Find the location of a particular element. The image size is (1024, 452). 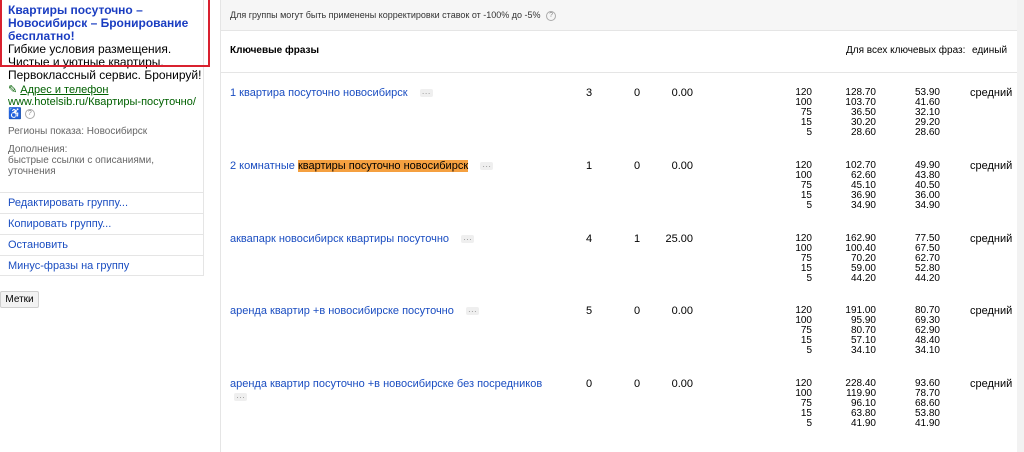

ad-url-text: www.hotelsib.ru/Квартиры-посуточно/ is located at coordinates (102, 102).